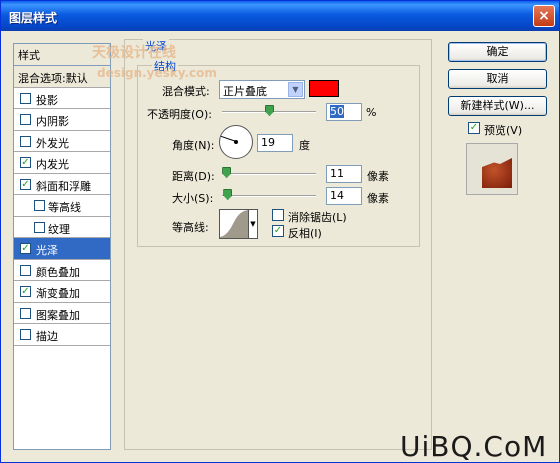 This screenshot has height=463, width=560. Describe the element at coordinates (62, 98) in the screenshot. I see `style-list-item: 投影` at that location.